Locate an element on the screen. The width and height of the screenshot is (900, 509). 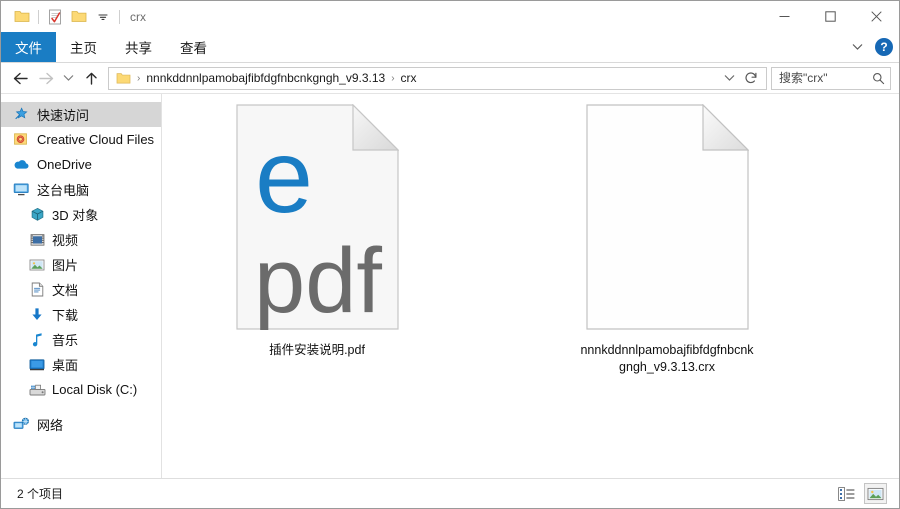
up-button is located at coordinates (91, 78).